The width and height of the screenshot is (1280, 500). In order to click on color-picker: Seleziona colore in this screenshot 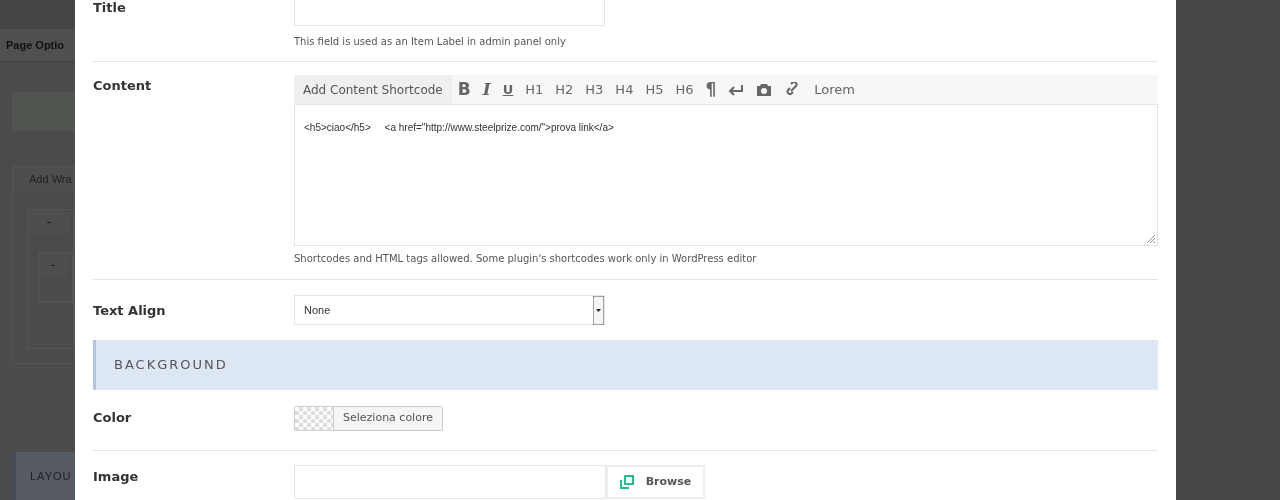, I will do `click(368, 418)`.